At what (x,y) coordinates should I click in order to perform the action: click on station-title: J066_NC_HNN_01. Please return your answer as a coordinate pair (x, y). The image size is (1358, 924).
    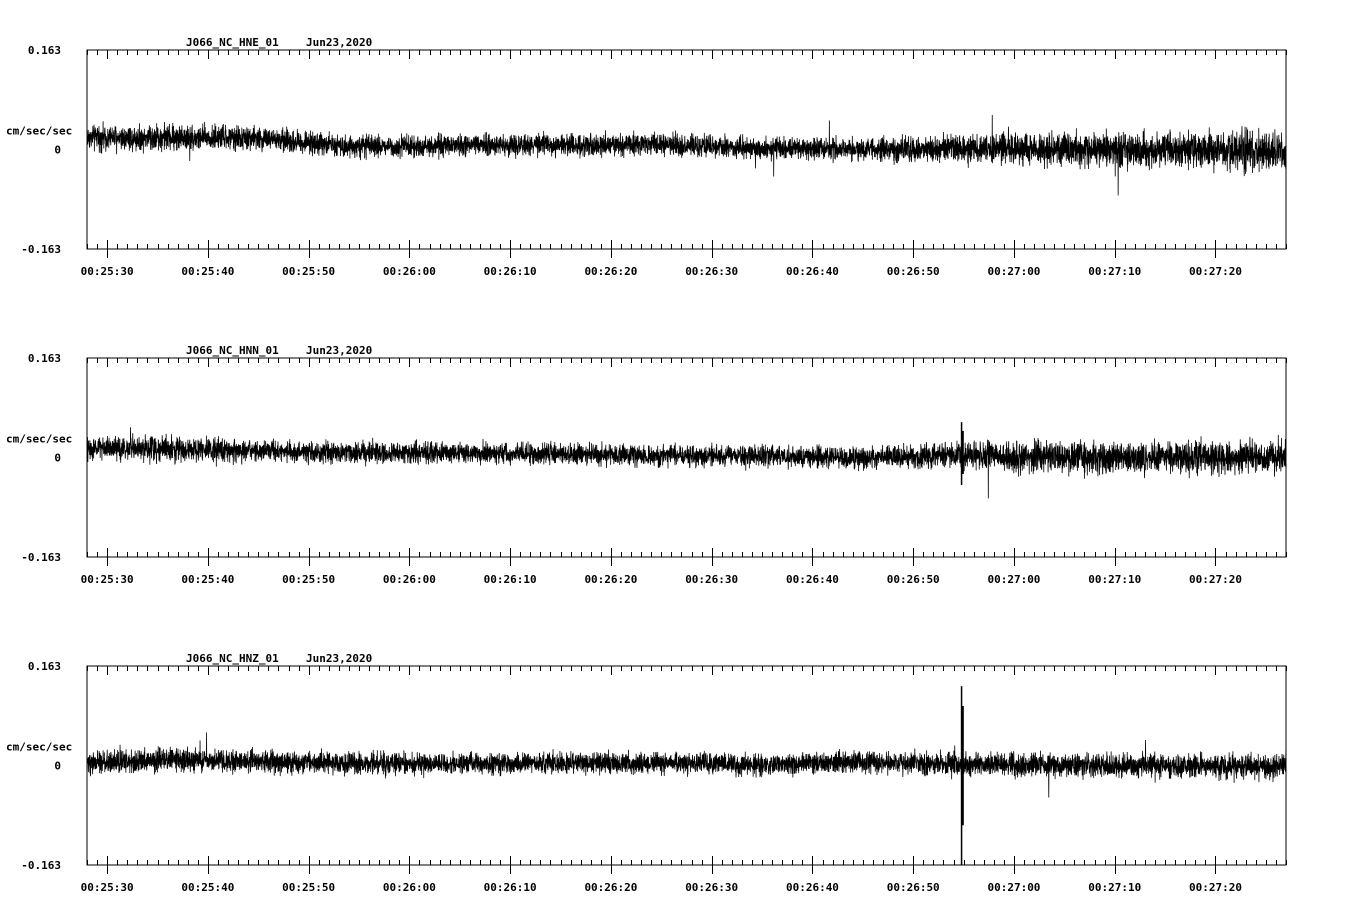
    Looking at the image, I should click on (232, 350).